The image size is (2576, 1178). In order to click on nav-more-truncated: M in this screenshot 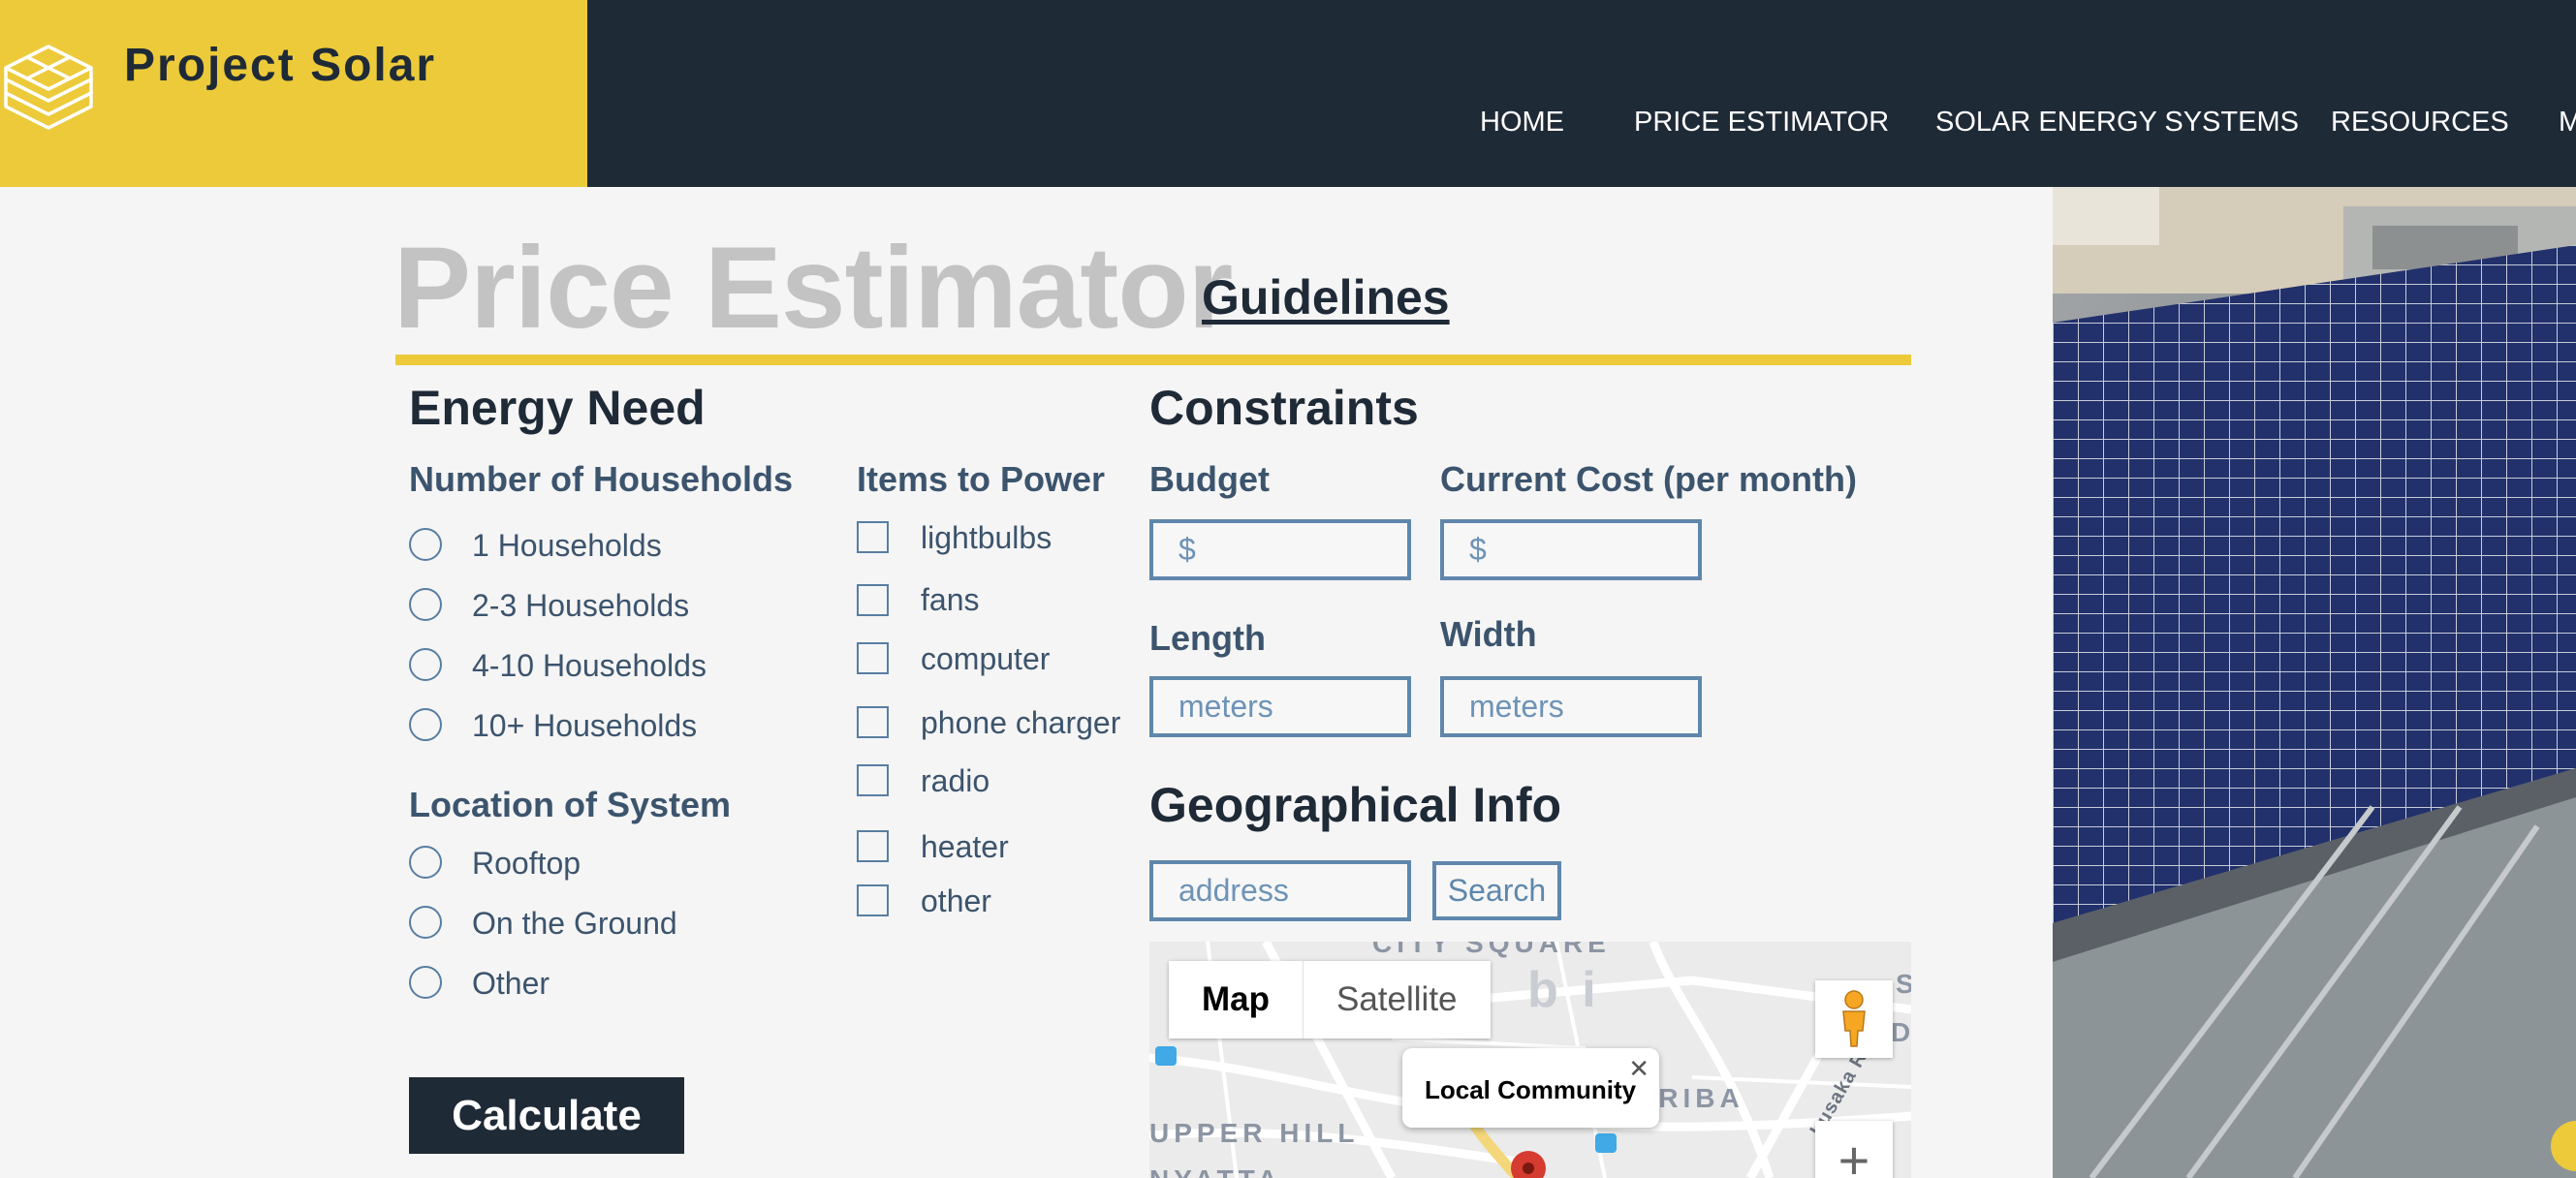, I will do `click(2567, 123)`.